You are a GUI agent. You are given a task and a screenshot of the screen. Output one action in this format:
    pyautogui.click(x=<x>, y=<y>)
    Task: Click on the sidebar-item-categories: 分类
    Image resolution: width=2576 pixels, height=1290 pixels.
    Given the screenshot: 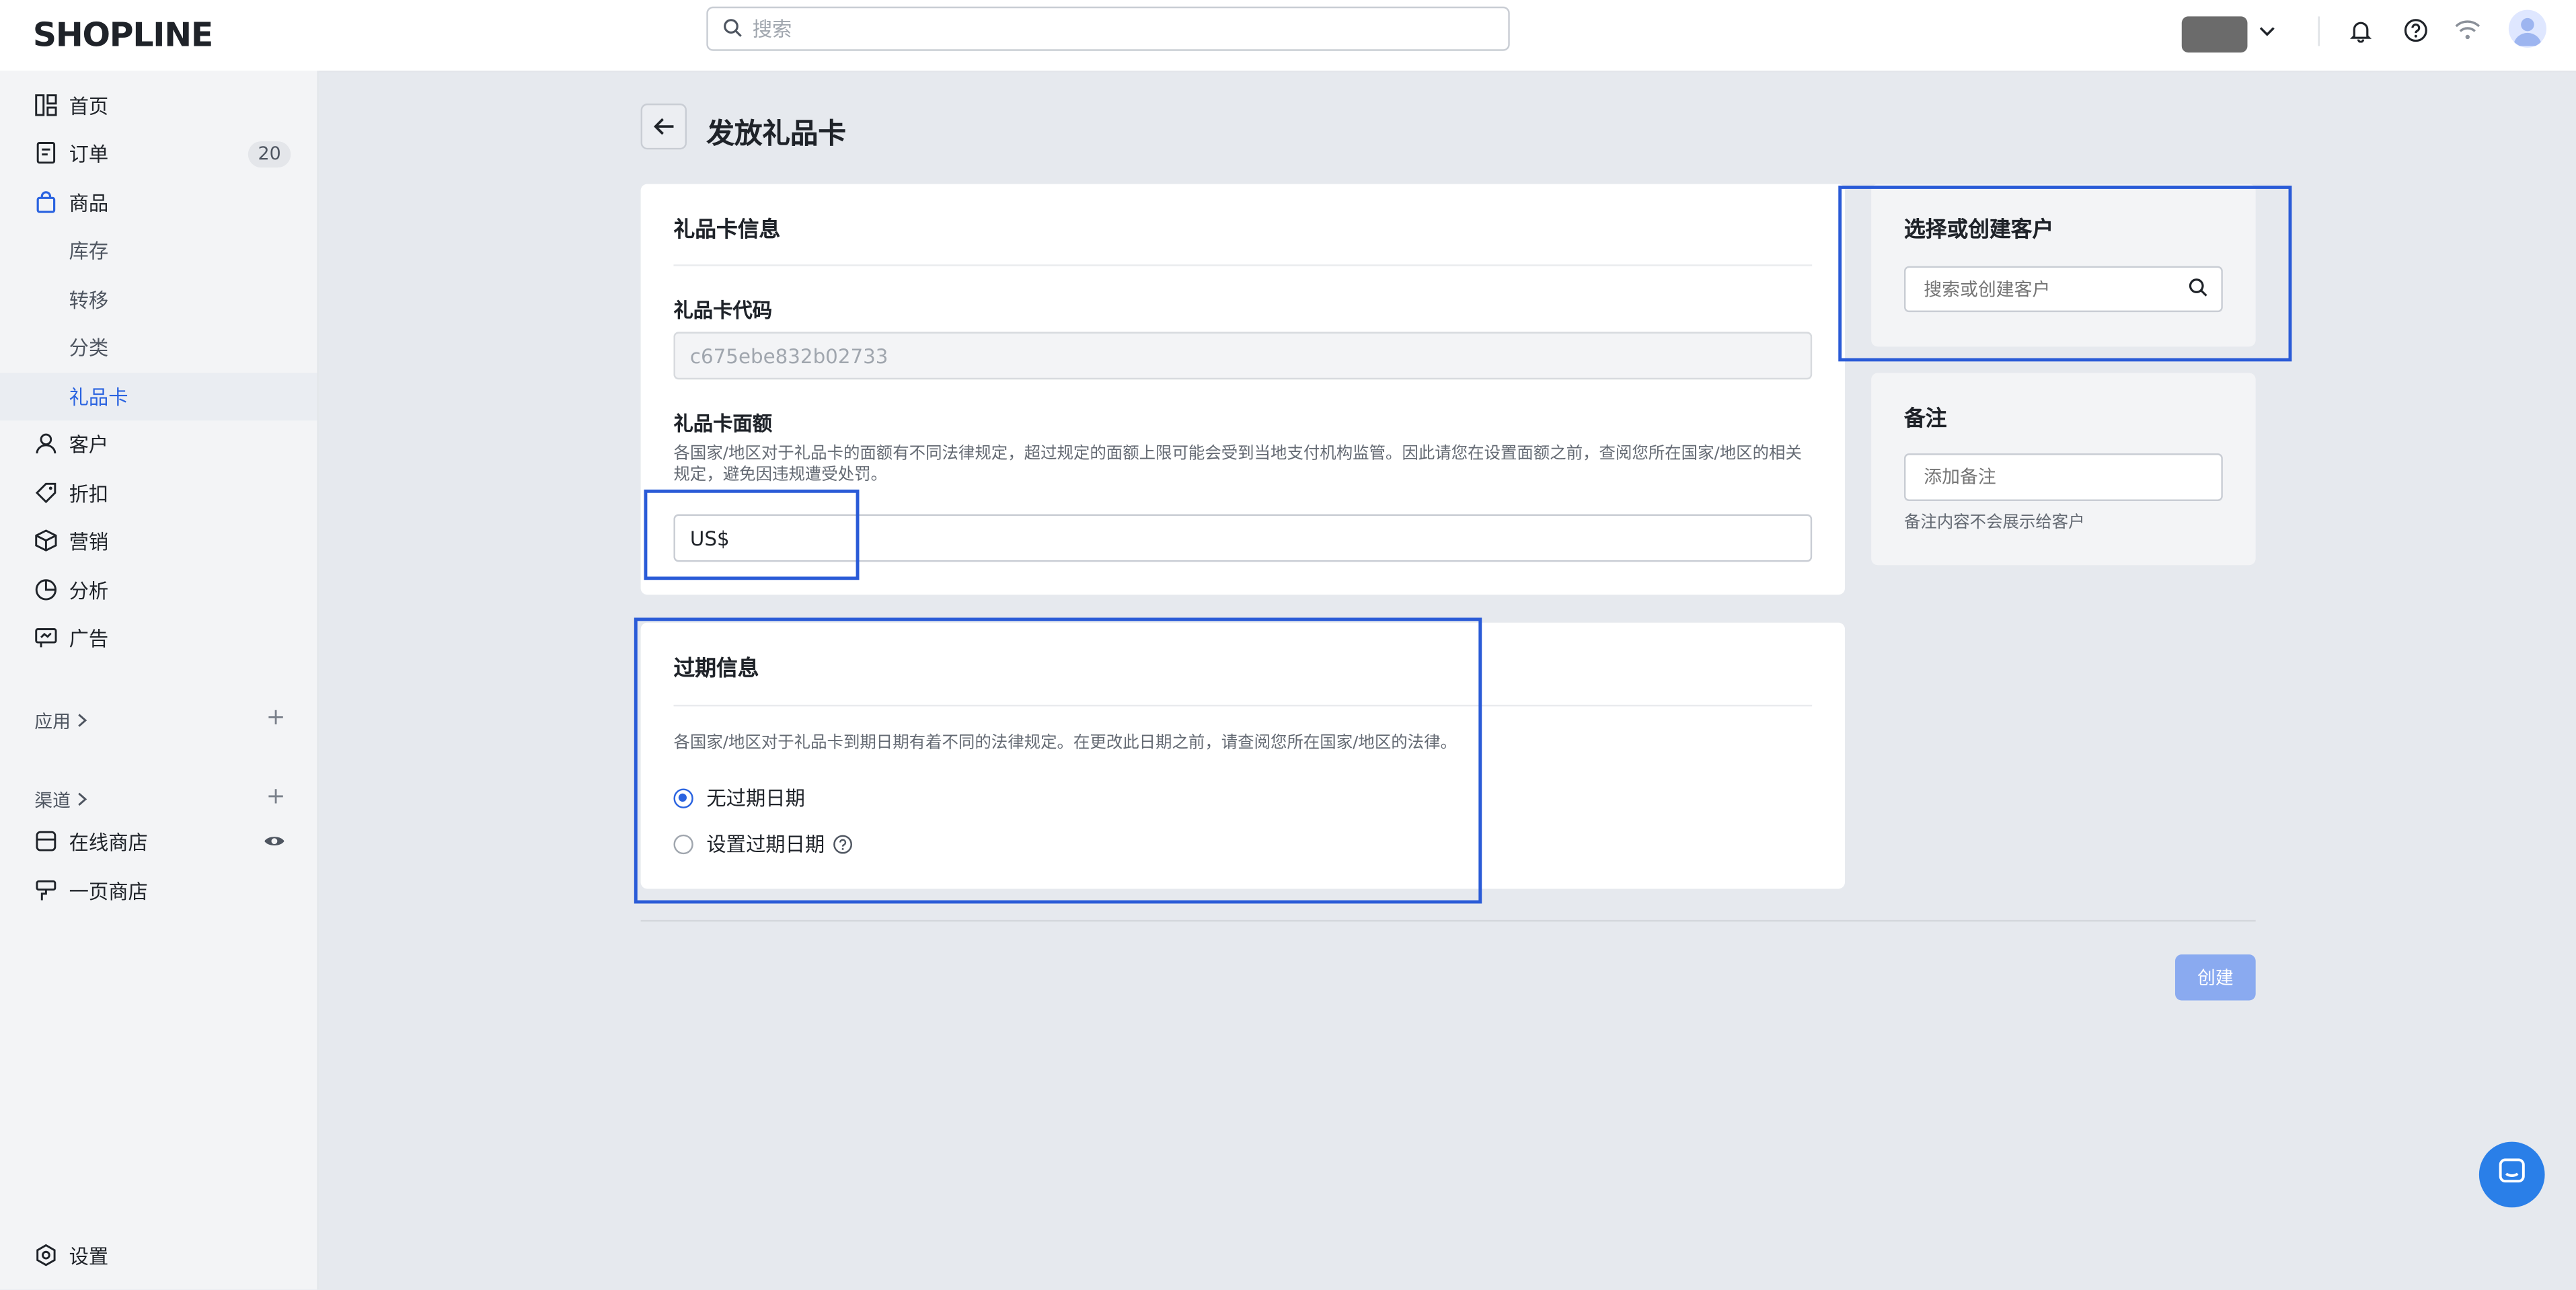 What is the action you would take?
    pyautogui.click(x=158, y=347)
    